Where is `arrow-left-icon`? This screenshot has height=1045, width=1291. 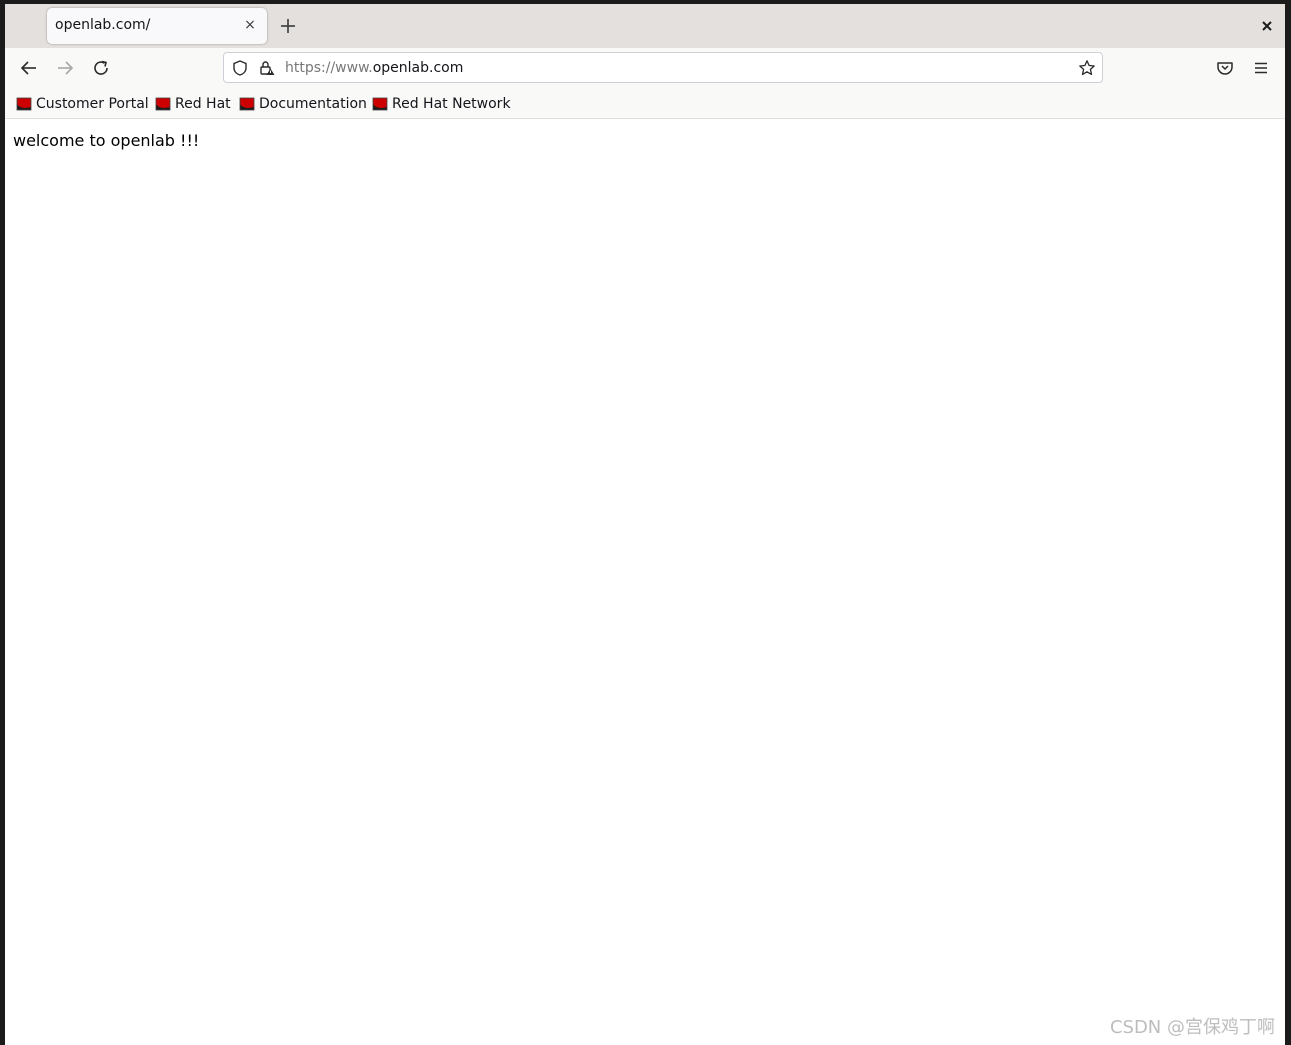
arrow-left-icon is located at coordinates (28, 68).